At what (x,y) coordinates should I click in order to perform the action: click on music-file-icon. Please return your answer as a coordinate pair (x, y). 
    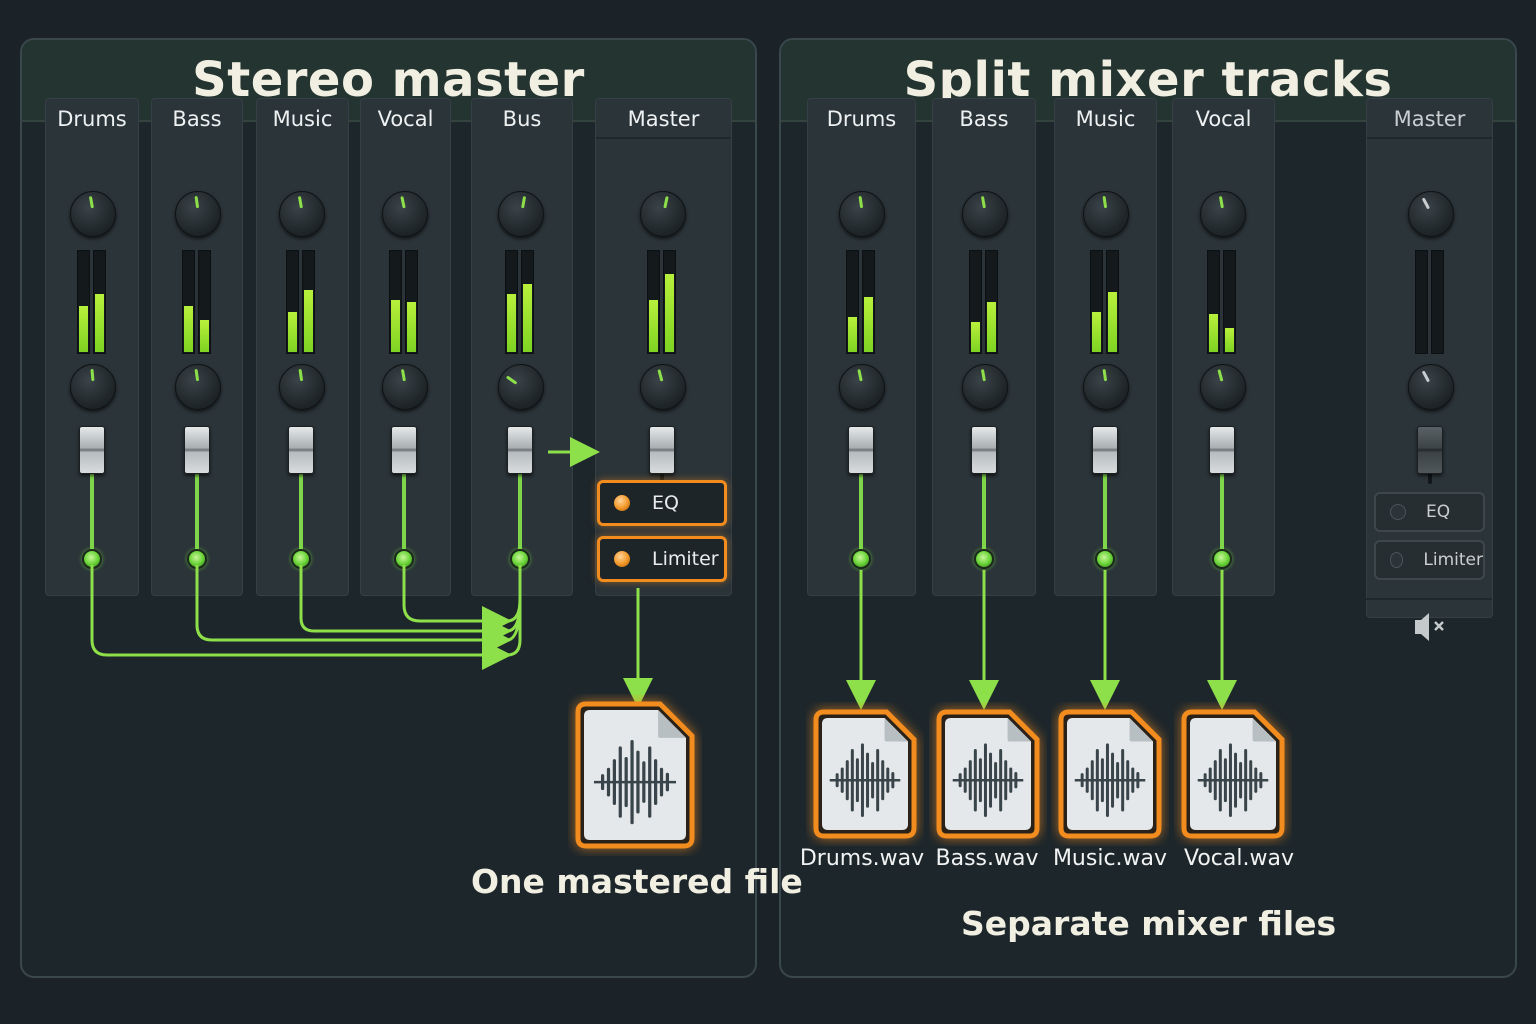
    Looking at the image, I should click on (1110, 774).